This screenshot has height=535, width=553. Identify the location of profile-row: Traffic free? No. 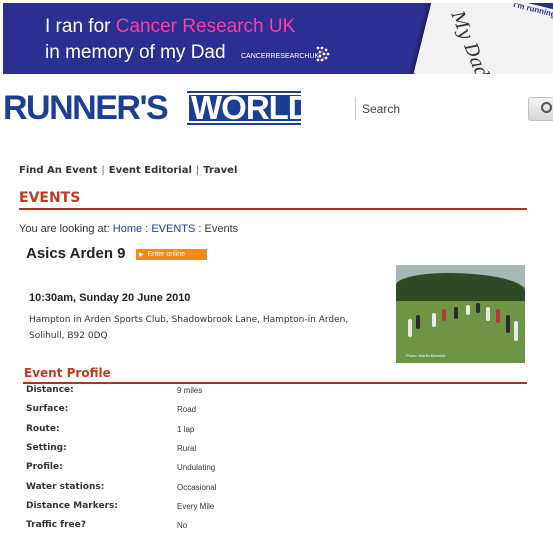
(276, 527).